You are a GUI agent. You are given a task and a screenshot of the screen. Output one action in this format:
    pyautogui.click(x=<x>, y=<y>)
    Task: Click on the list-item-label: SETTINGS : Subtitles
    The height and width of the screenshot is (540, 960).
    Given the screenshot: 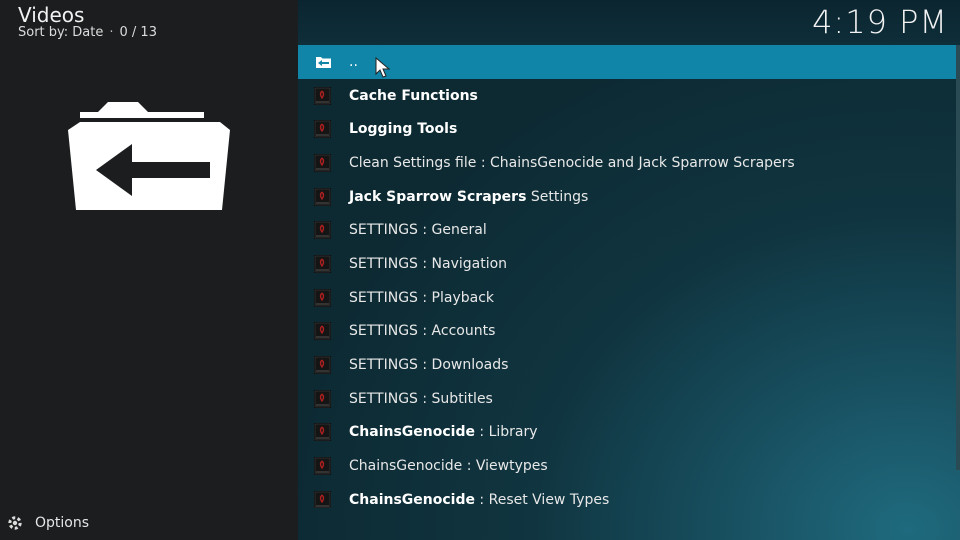 What is the action you would take?
    pyautogui.click(x=421, y=399)
    